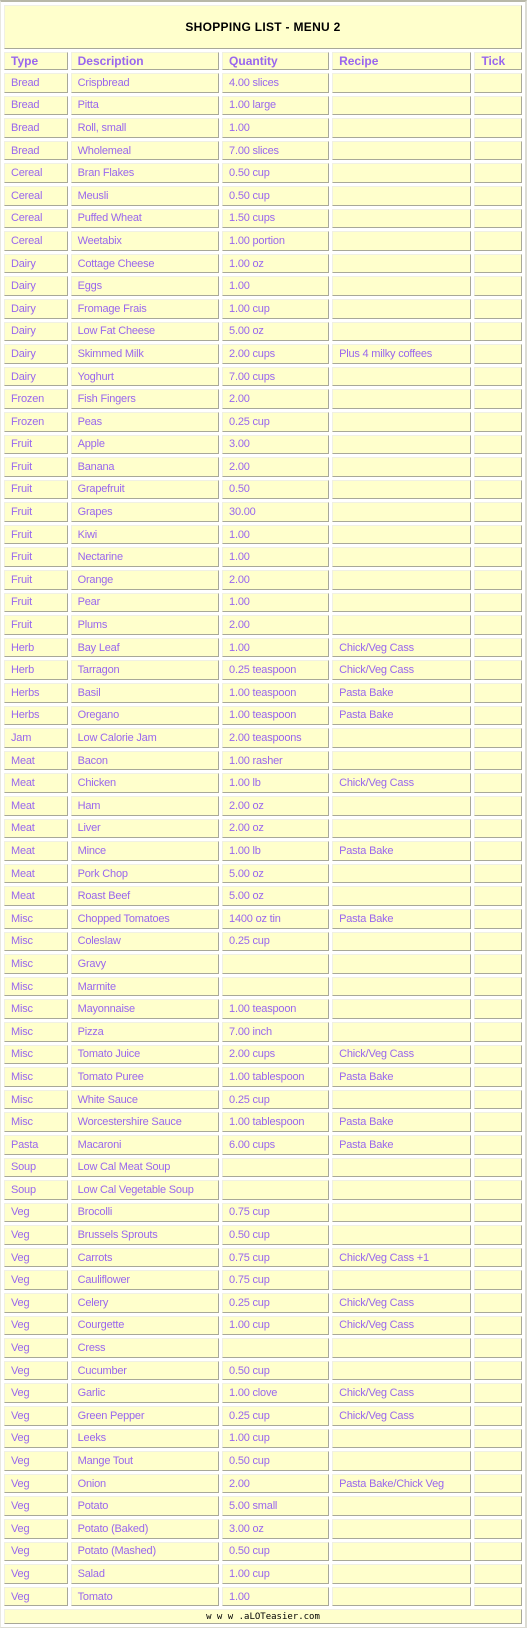  What do you see at coordinates (36, 83) in the screenshot?
I see `cell-type: Bread` at bounding box center [36, 83].